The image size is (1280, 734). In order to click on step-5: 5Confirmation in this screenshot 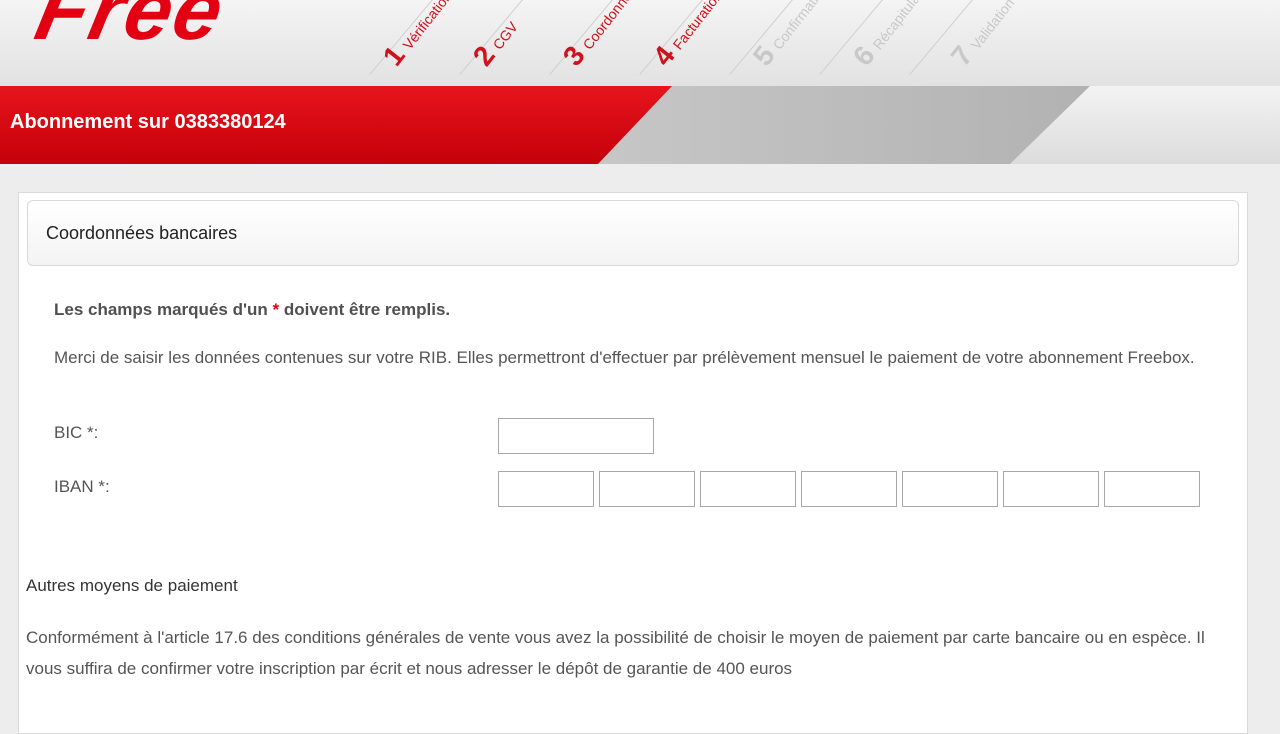, I will do `click(790, 36)`.